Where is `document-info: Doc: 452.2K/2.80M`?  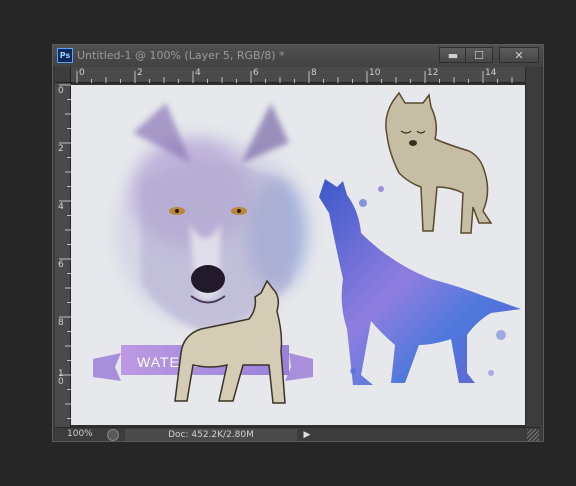 document-info: Doc: 452.2K/2.80M is located at coordinates (211, 435).